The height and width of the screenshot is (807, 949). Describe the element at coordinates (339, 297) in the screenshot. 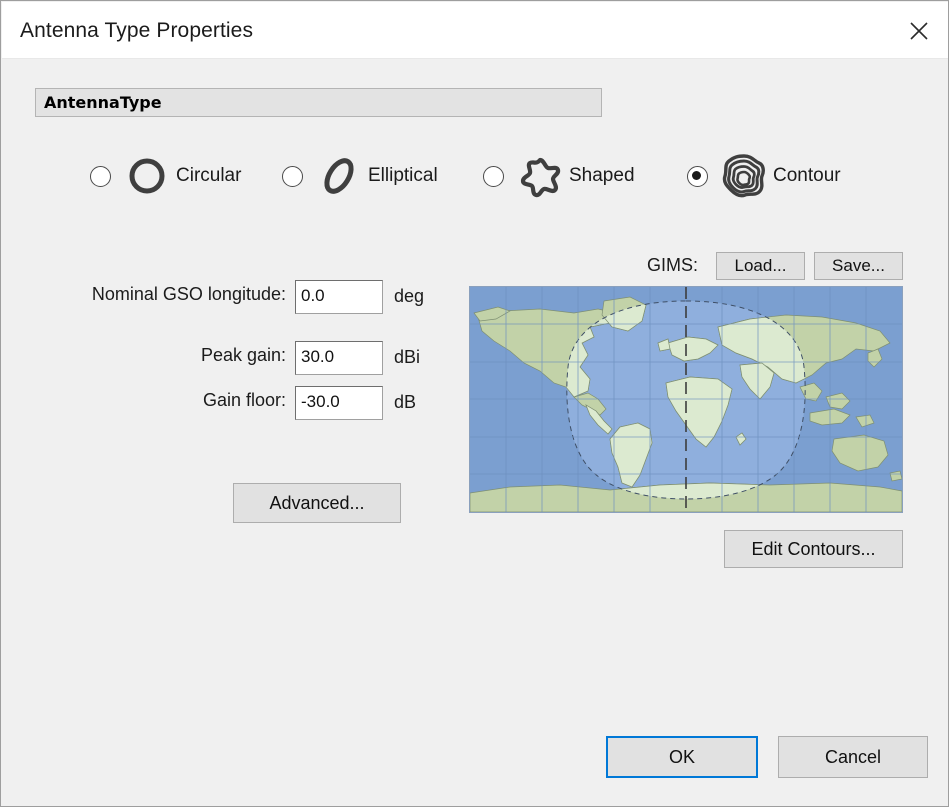

I see `nominal-gso-longitude-input` at that location.